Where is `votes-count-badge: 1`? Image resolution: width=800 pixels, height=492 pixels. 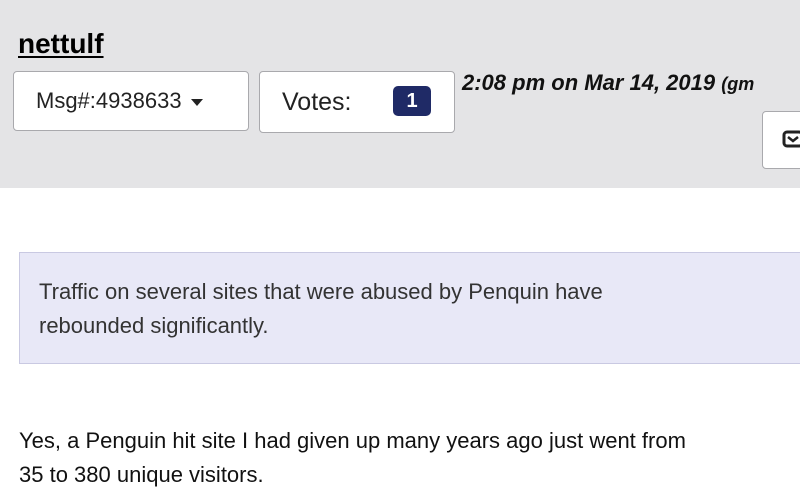 votes-count-badge: 1 is located at coordinates (412, 101).